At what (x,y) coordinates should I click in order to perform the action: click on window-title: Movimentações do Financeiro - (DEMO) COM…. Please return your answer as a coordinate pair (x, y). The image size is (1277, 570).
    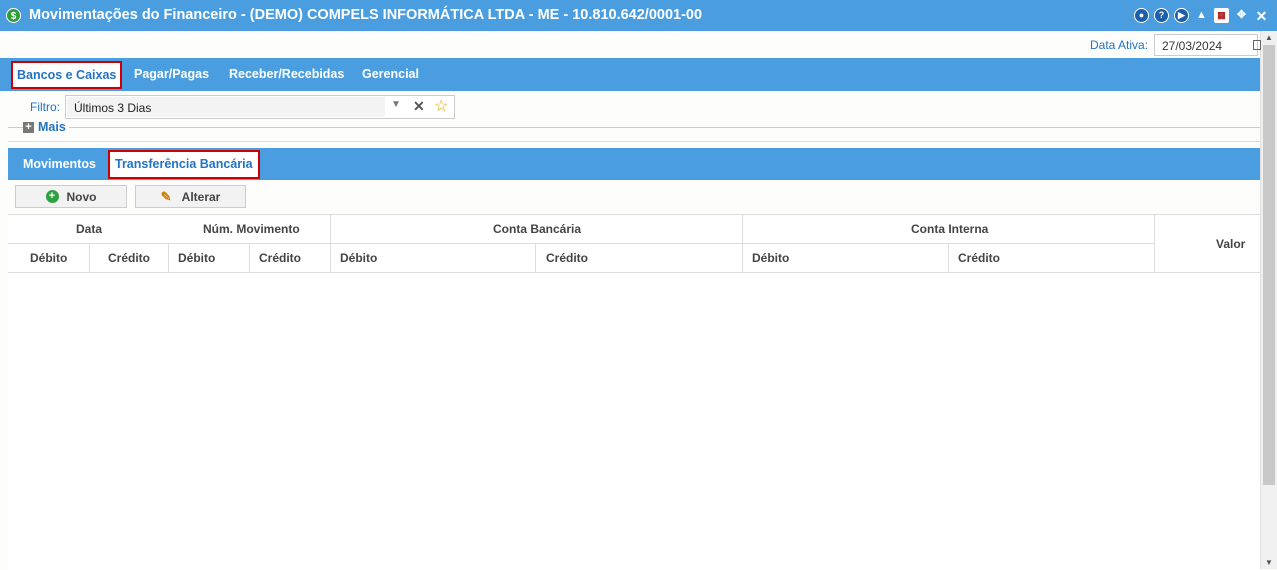
    Looking at the image, I should click on (366, 15).